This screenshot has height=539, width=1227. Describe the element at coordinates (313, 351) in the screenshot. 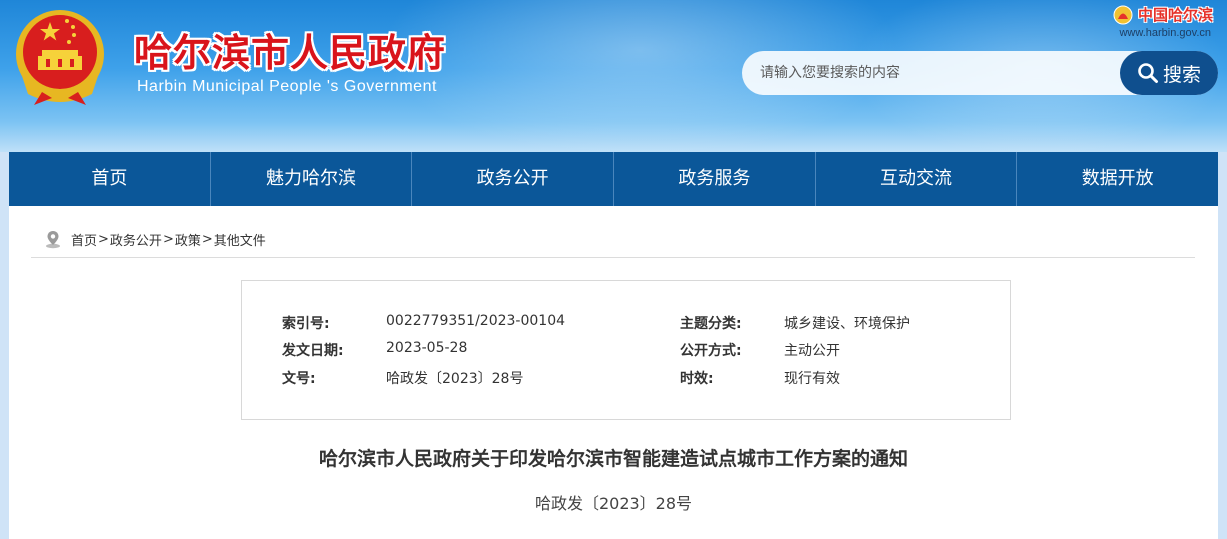

I see `issue-date-label: 发文日期:` at that location.